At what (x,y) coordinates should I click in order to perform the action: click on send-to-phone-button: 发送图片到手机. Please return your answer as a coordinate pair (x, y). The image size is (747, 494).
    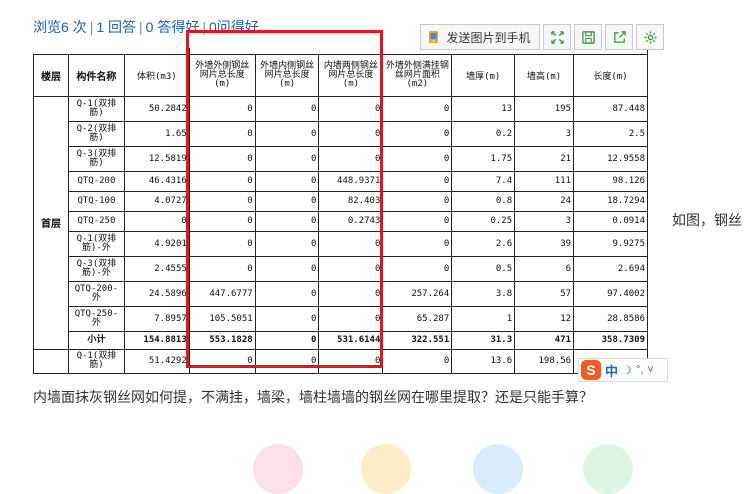
    Looking at the image, I should click on (480, 37).